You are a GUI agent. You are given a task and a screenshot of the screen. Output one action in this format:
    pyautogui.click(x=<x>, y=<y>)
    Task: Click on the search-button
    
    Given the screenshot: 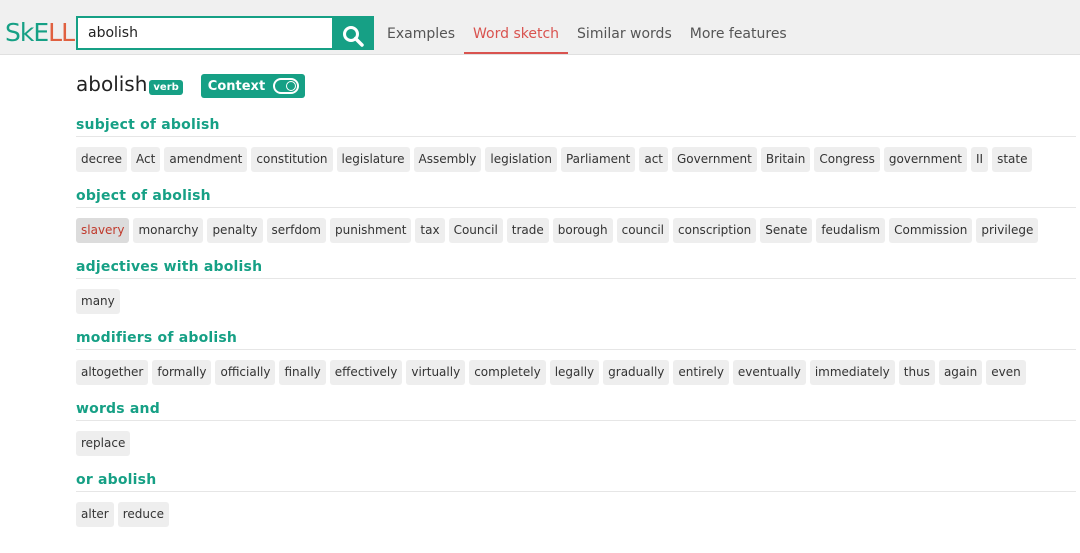 What is the action you would take?
    pyautogui.click(x=353, y=33)
    